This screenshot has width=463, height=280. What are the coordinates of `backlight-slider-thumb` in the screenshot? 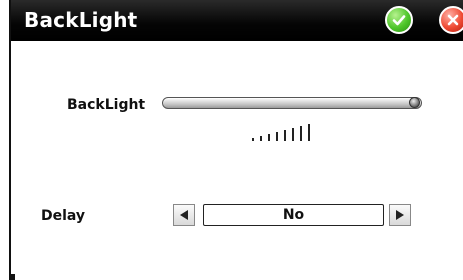 It's located at (414, 102).